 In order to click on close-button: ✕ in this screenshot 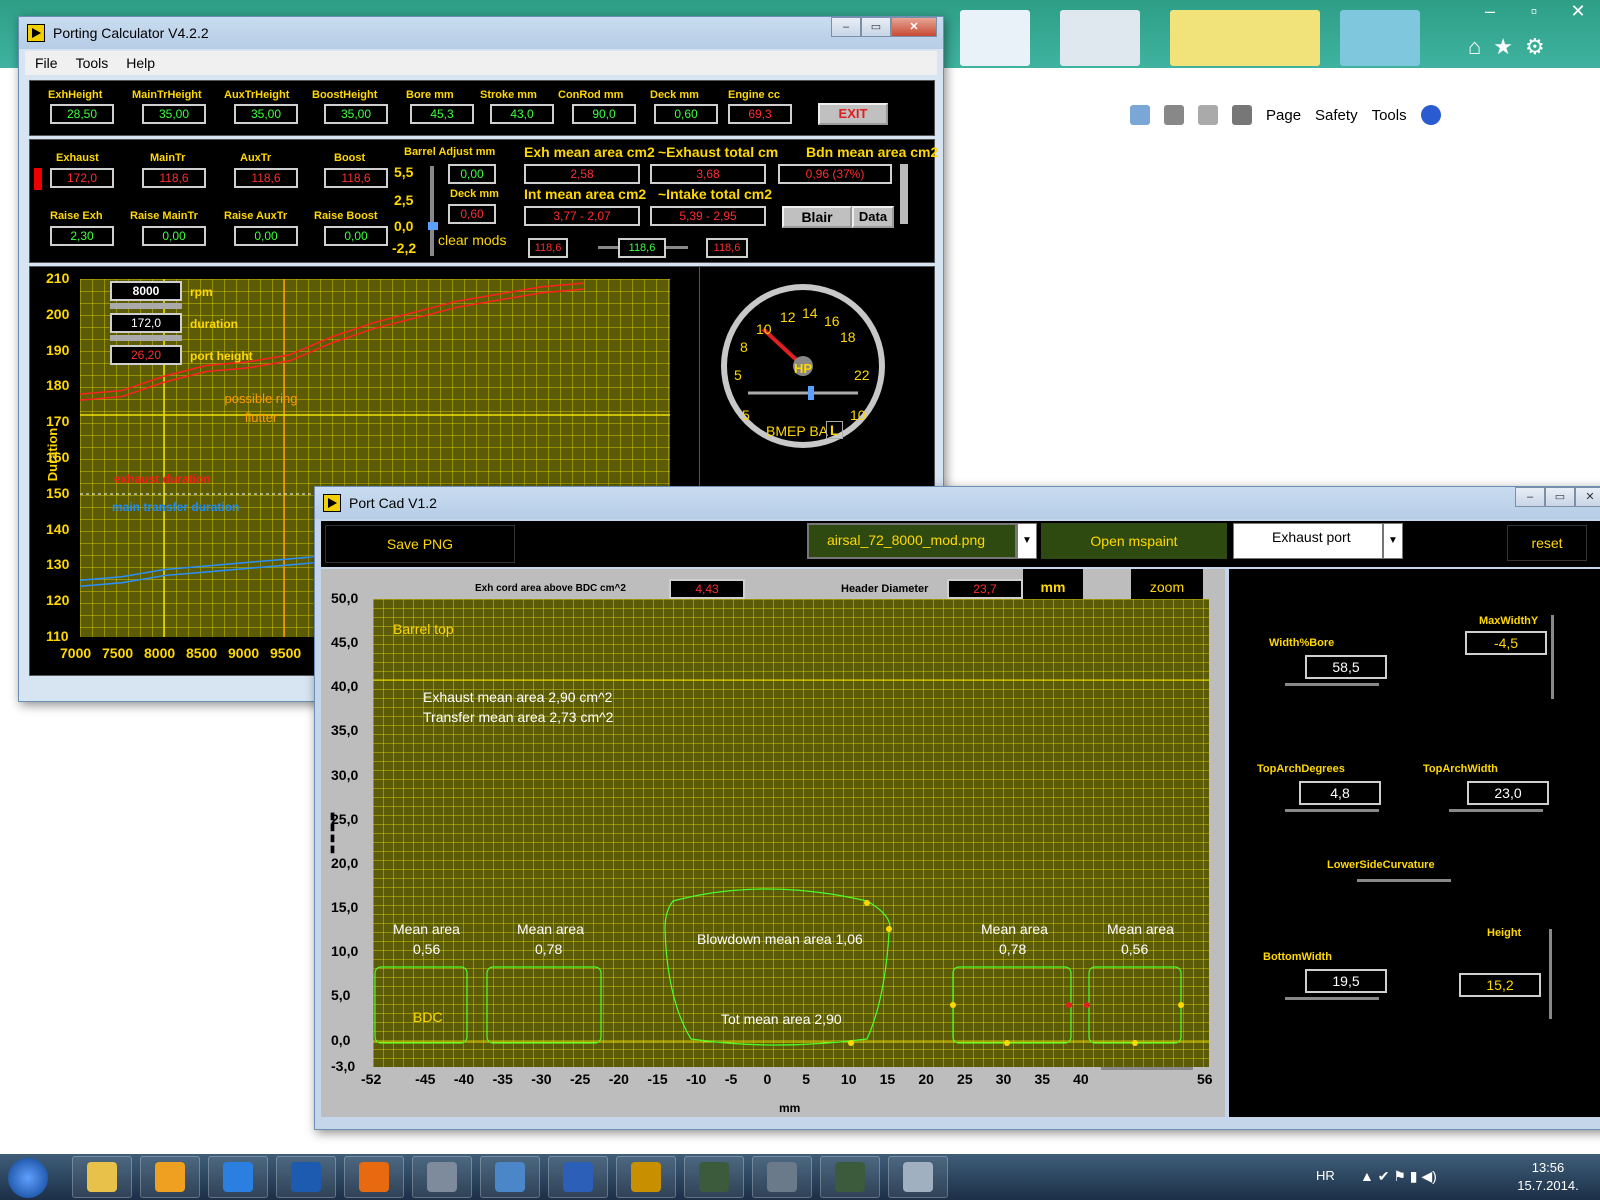, I will do `click(914, 27)`.